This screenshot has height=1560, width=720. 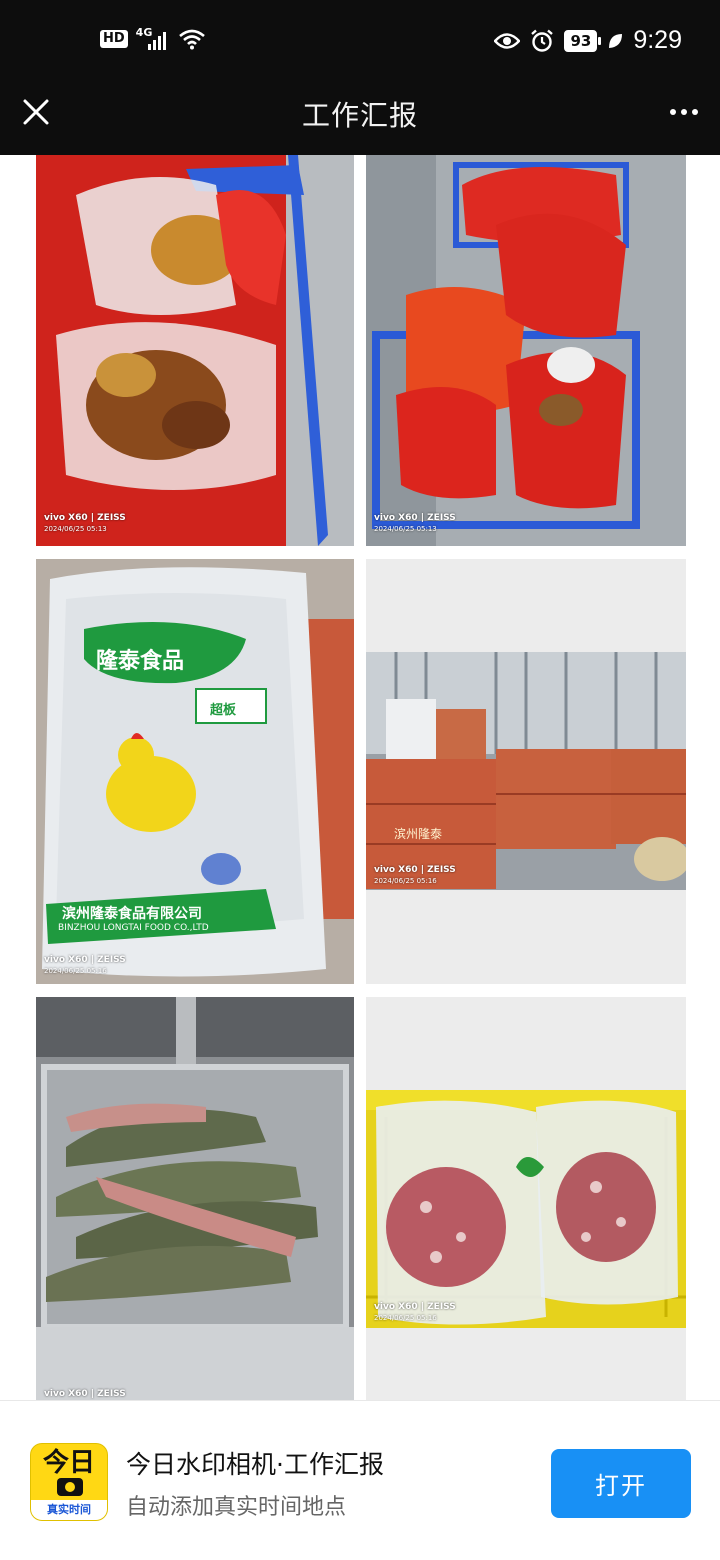 What do you see at coordinates (657, 40) in the screenshot?
I see `clock-time: 9:29` at bounding box center [657, 40].